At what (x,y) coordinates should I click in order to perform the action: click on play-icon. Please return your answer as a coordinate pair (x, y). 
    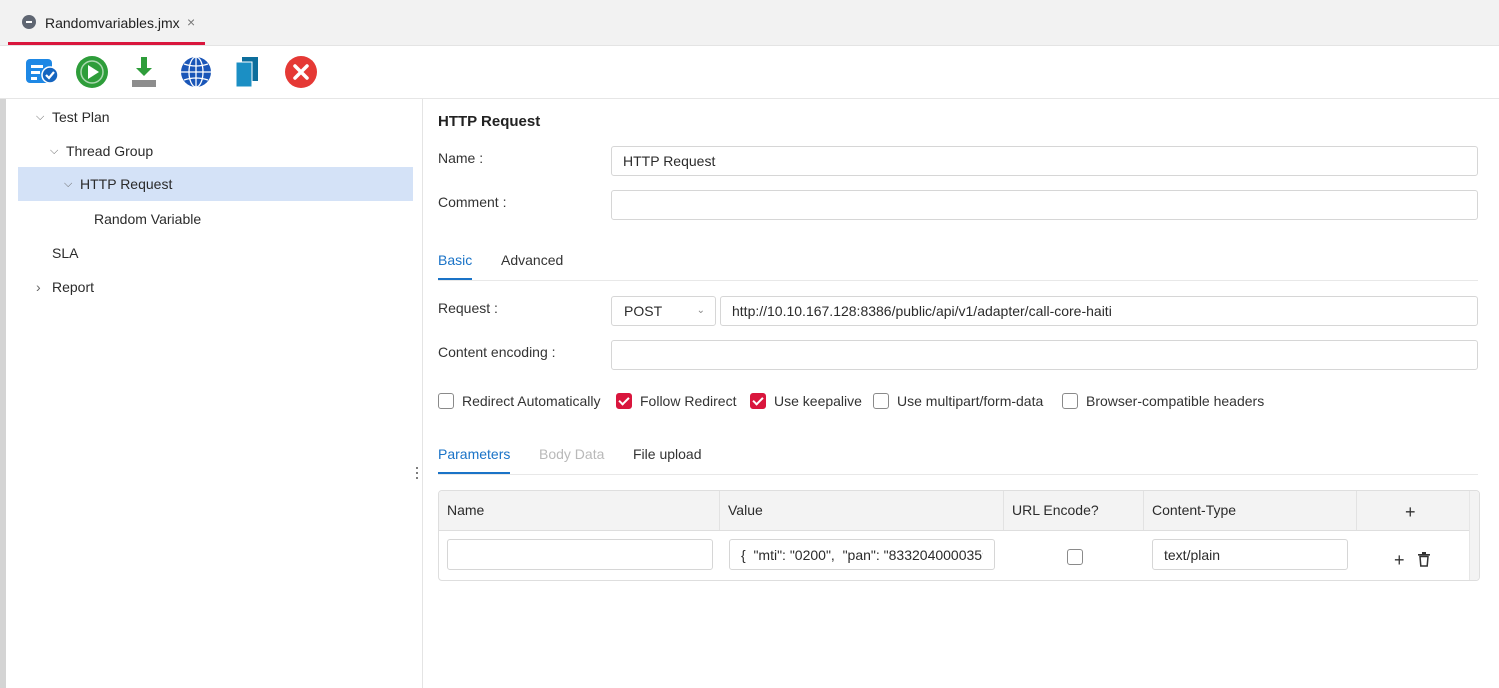
    Looking at the image, I should click on (92, 72).